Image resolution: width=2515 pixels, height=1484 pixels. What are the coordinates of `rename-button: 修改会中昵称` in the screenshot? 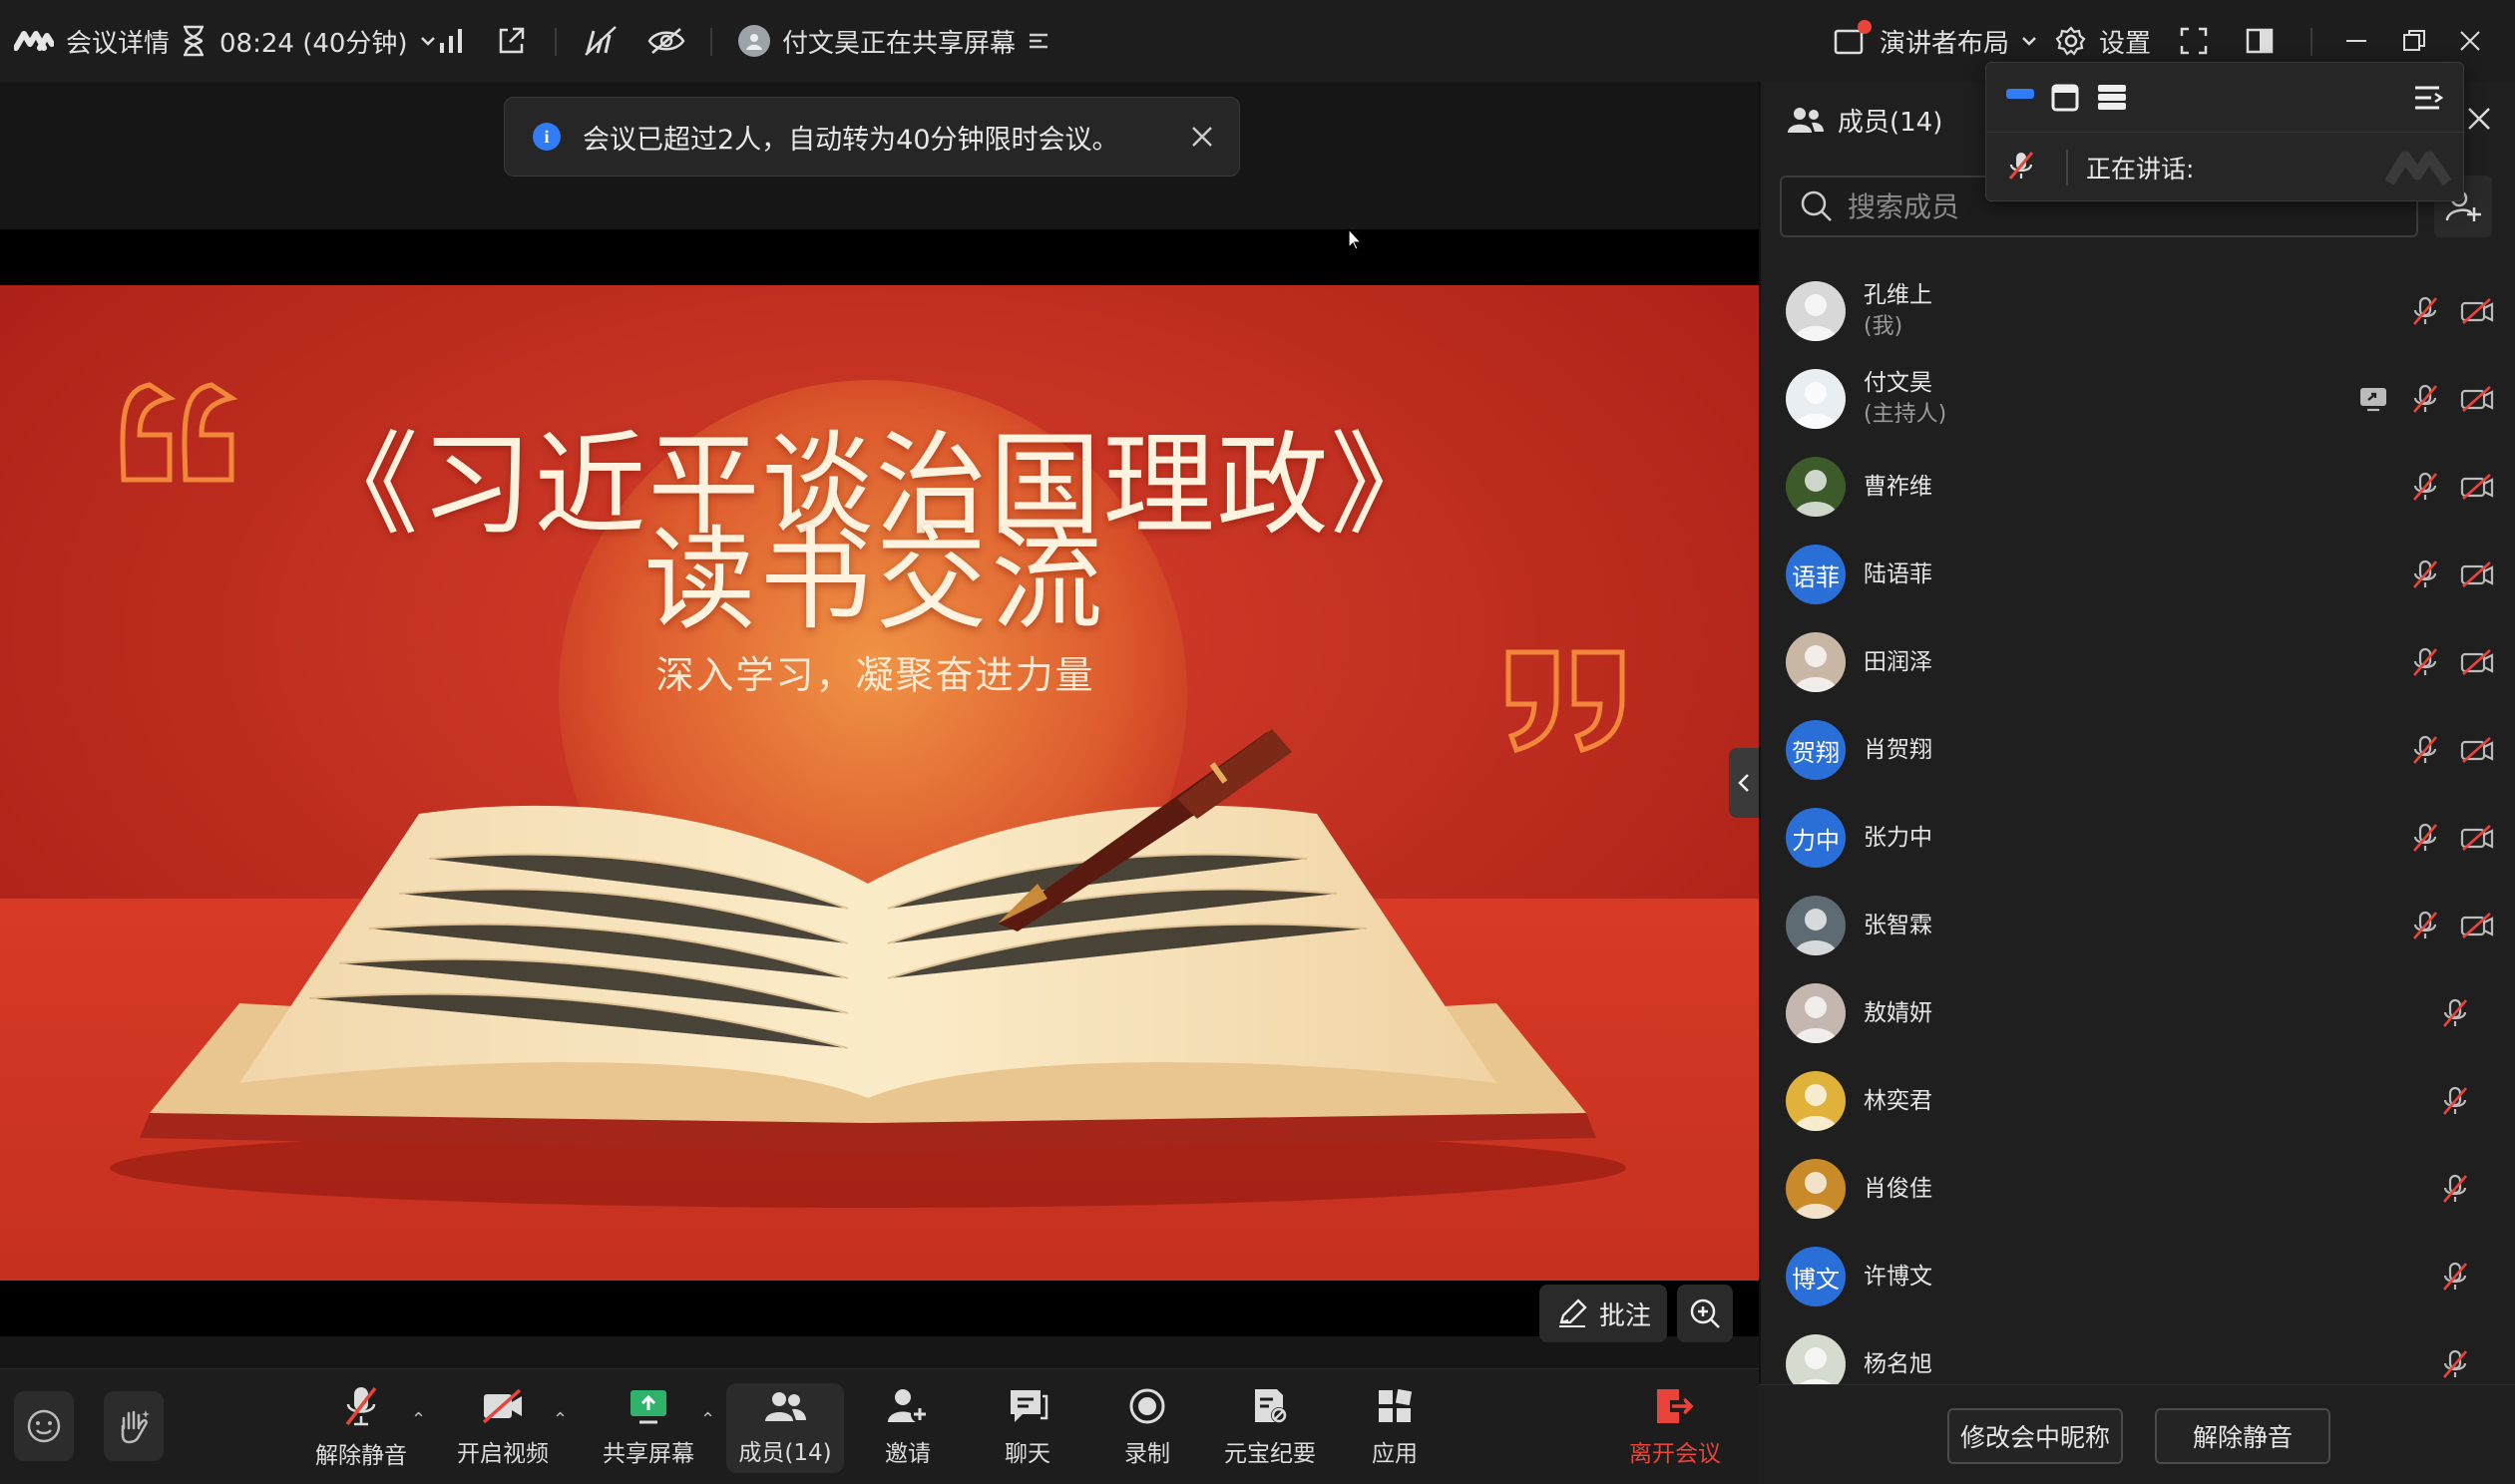 It's located at (2035, 1436).